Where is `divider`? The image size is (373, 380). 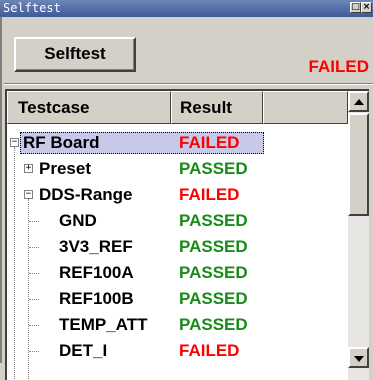
divider is located at coordinates (188, 84).